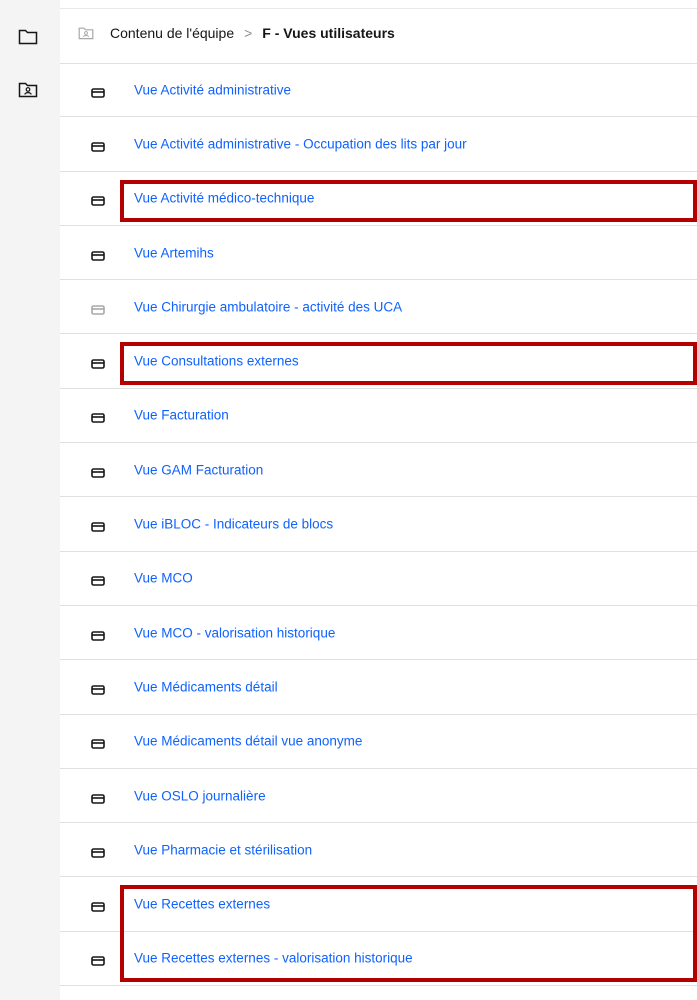 The image size is (697, 1000). I want to click on list-item: Vue Médicaments détail vue anonyme, so click(378, 742).